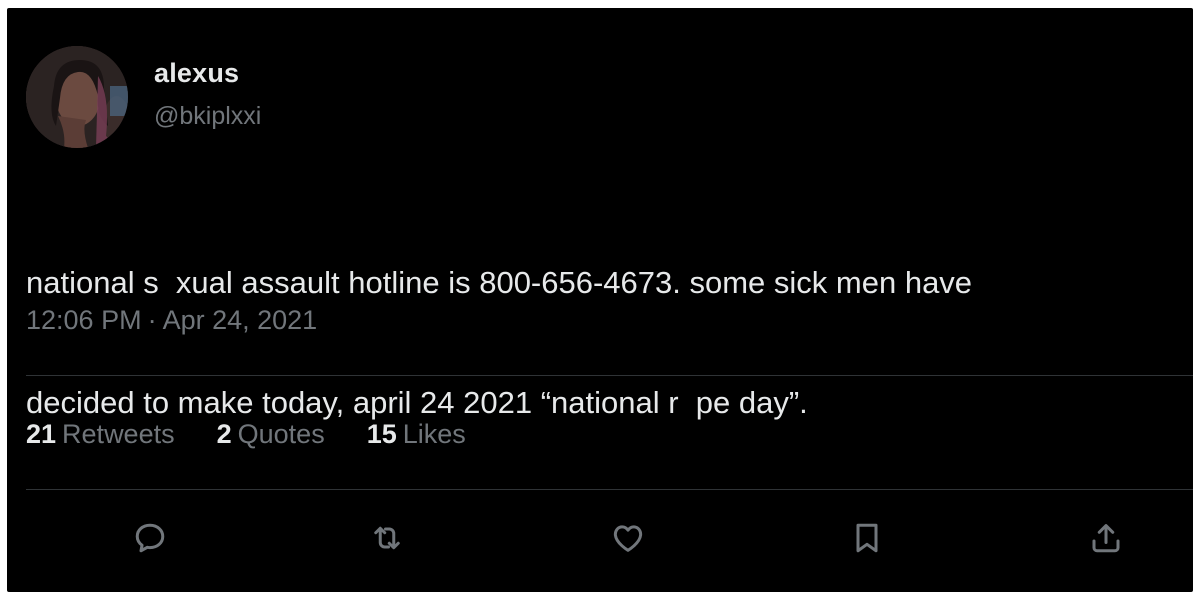  I want to click on timestamp-time: 12:06 PM, so click(84, 320).